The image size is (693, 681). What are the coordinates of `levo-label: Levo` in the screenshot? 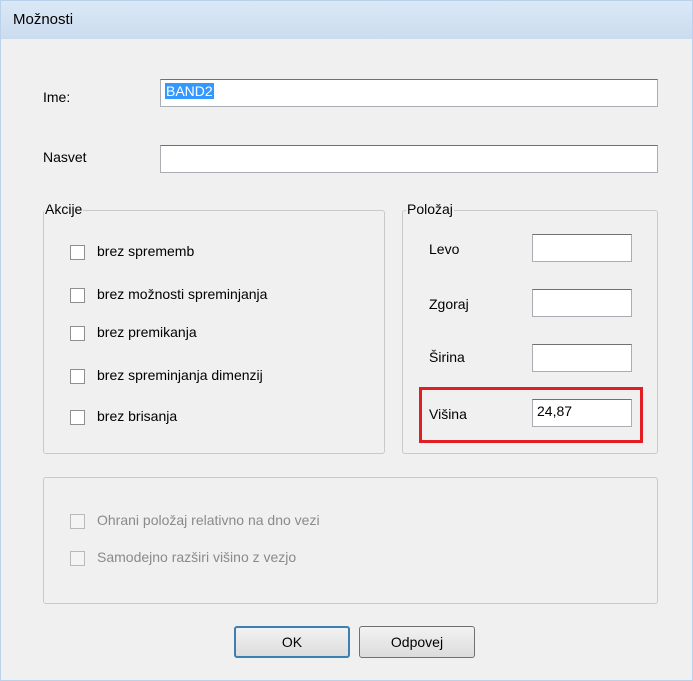 It's located at (444, 249).